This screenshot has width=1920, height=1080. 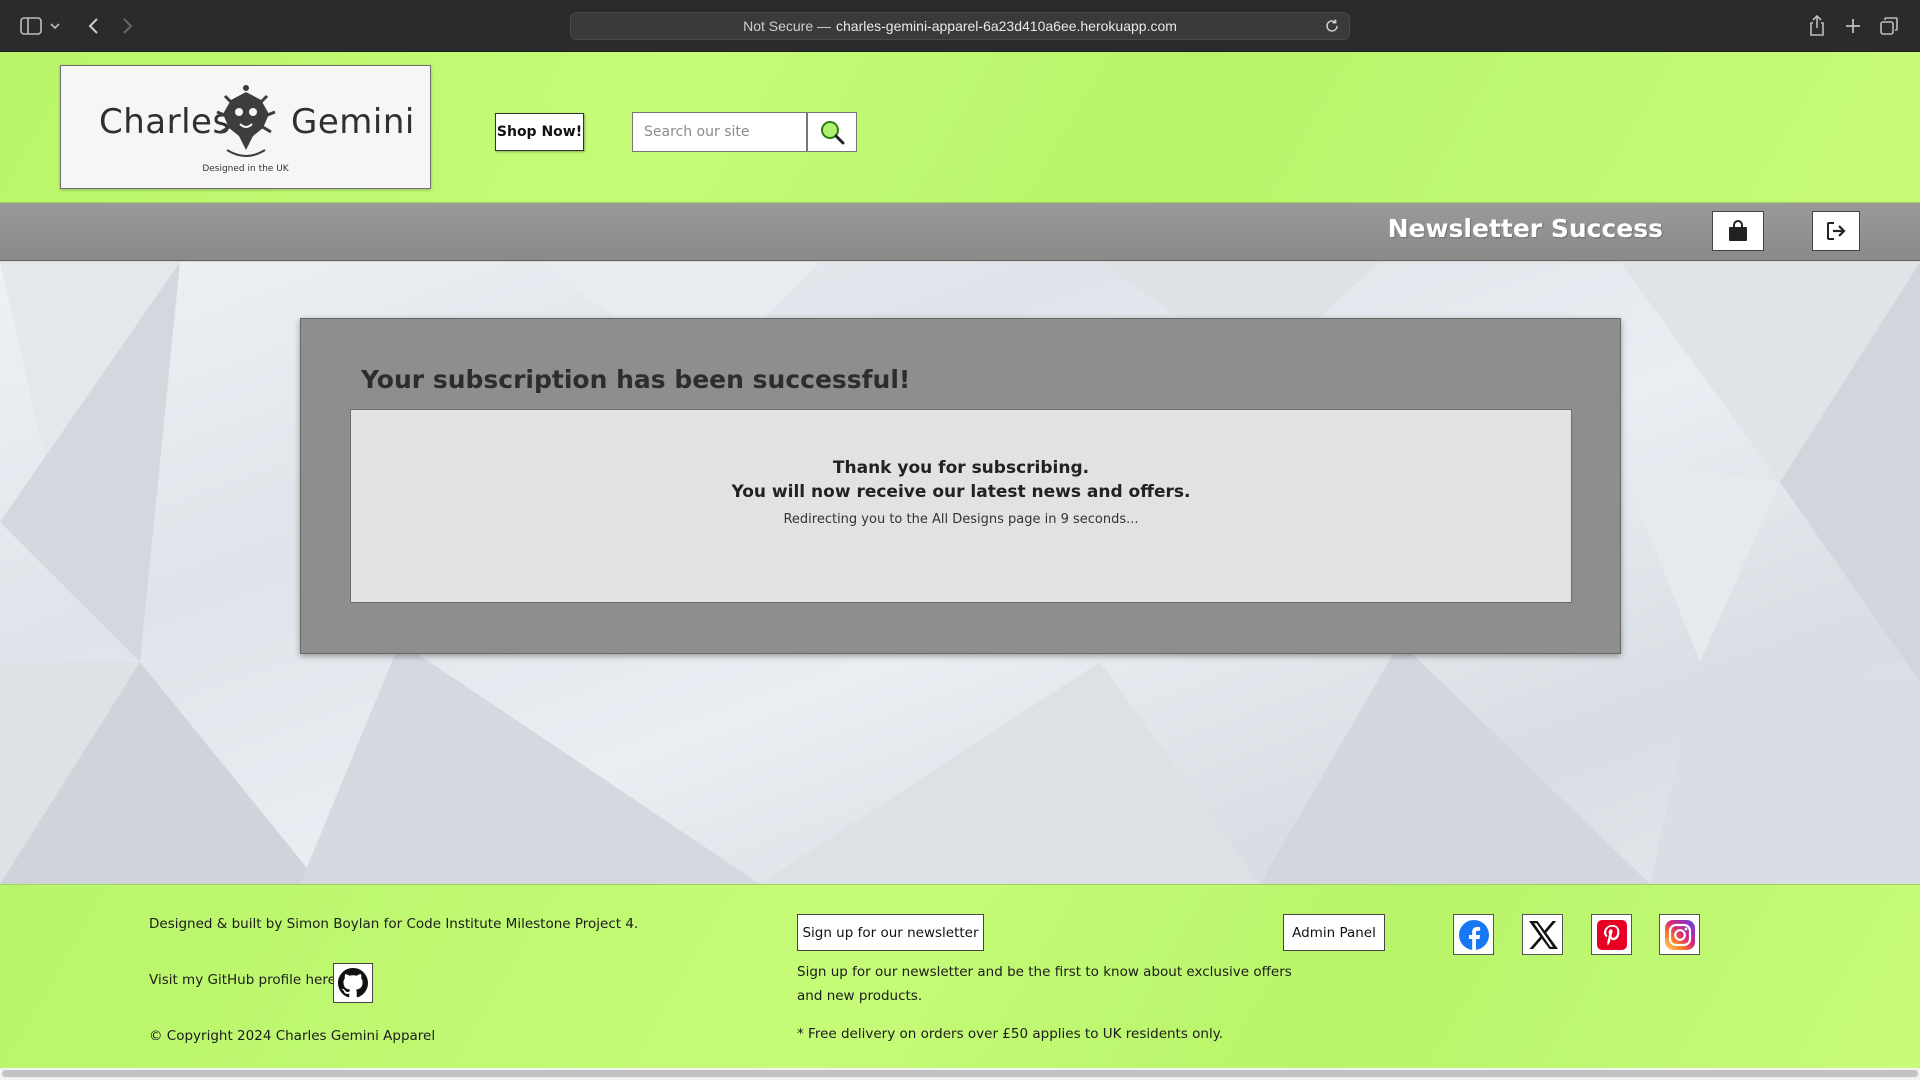 I want to click on pinterest-link, so click(x=1611, y=934).